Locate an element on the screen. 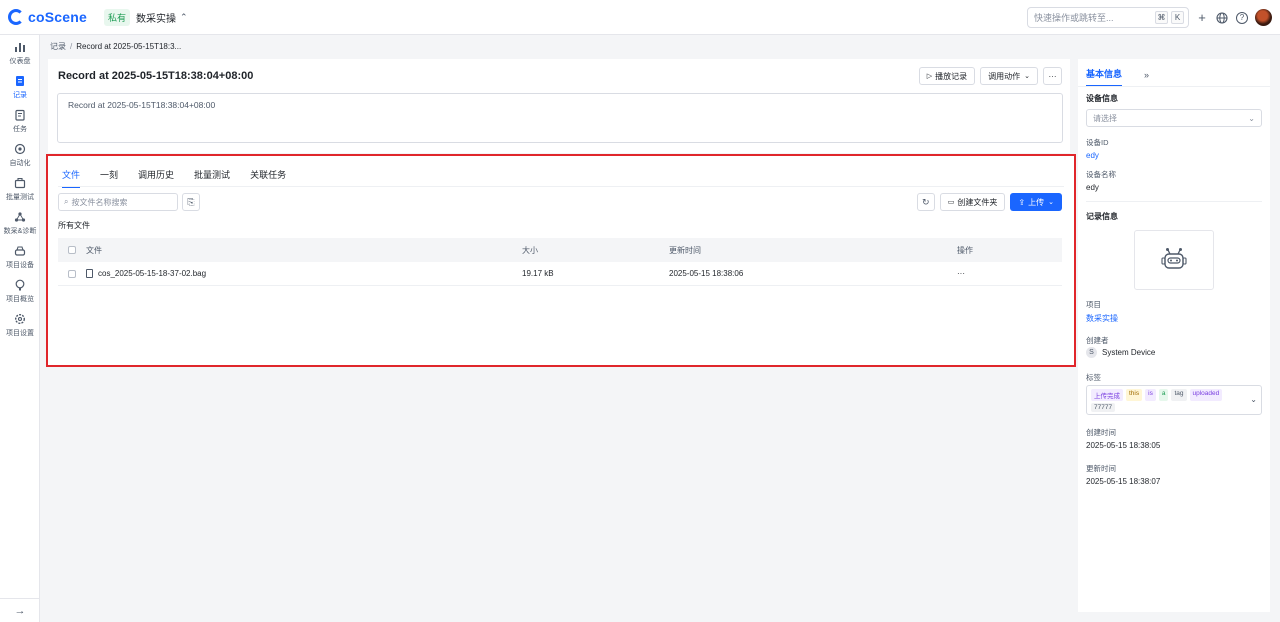 This screenshot has width=1280, height=622. arrow-right-icon: → is located at coordinates (20, 610).